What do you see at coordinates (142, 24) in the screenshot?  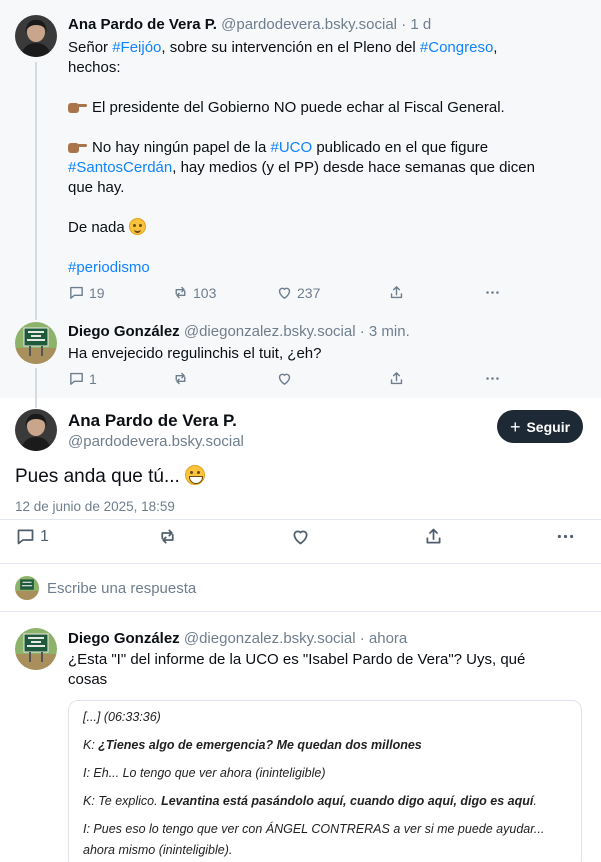 I see `author-name: Ana Pardo de Vera P.` at bounding box center [142, 24].